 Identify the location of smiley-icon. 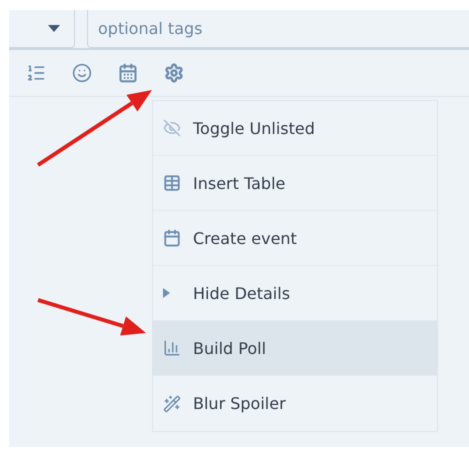
(82, 73).